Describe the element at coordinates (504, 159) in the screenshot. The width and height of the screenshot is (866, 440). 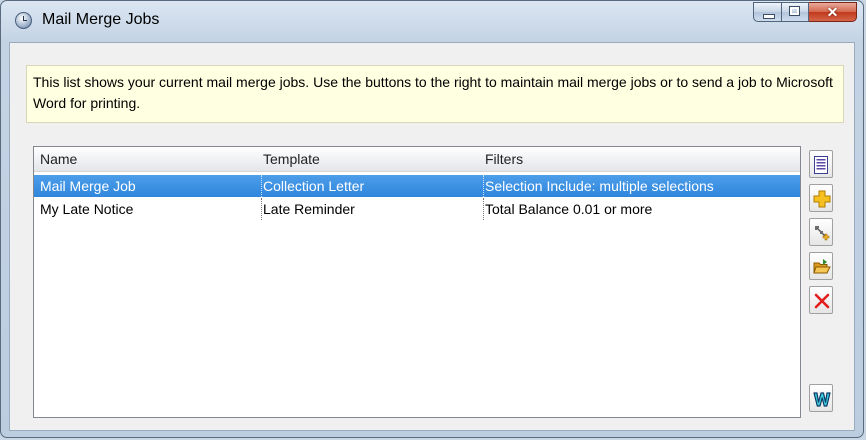
I see `column-header-filters: Filters` at that location.